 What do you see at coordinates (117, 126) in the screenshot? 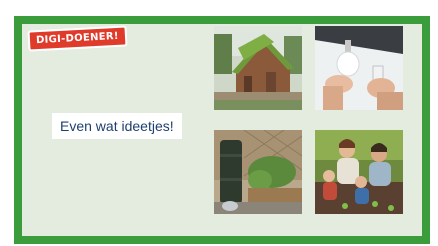
I see `slide-title: Even wat ideetjes!` at bounding box center [117, 126].